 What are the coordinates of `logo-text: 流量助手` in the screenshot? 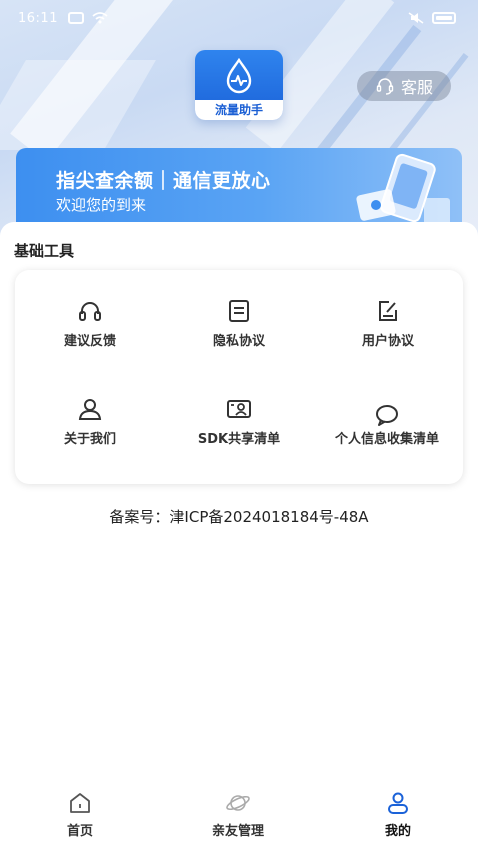 It's located at (239, 110).